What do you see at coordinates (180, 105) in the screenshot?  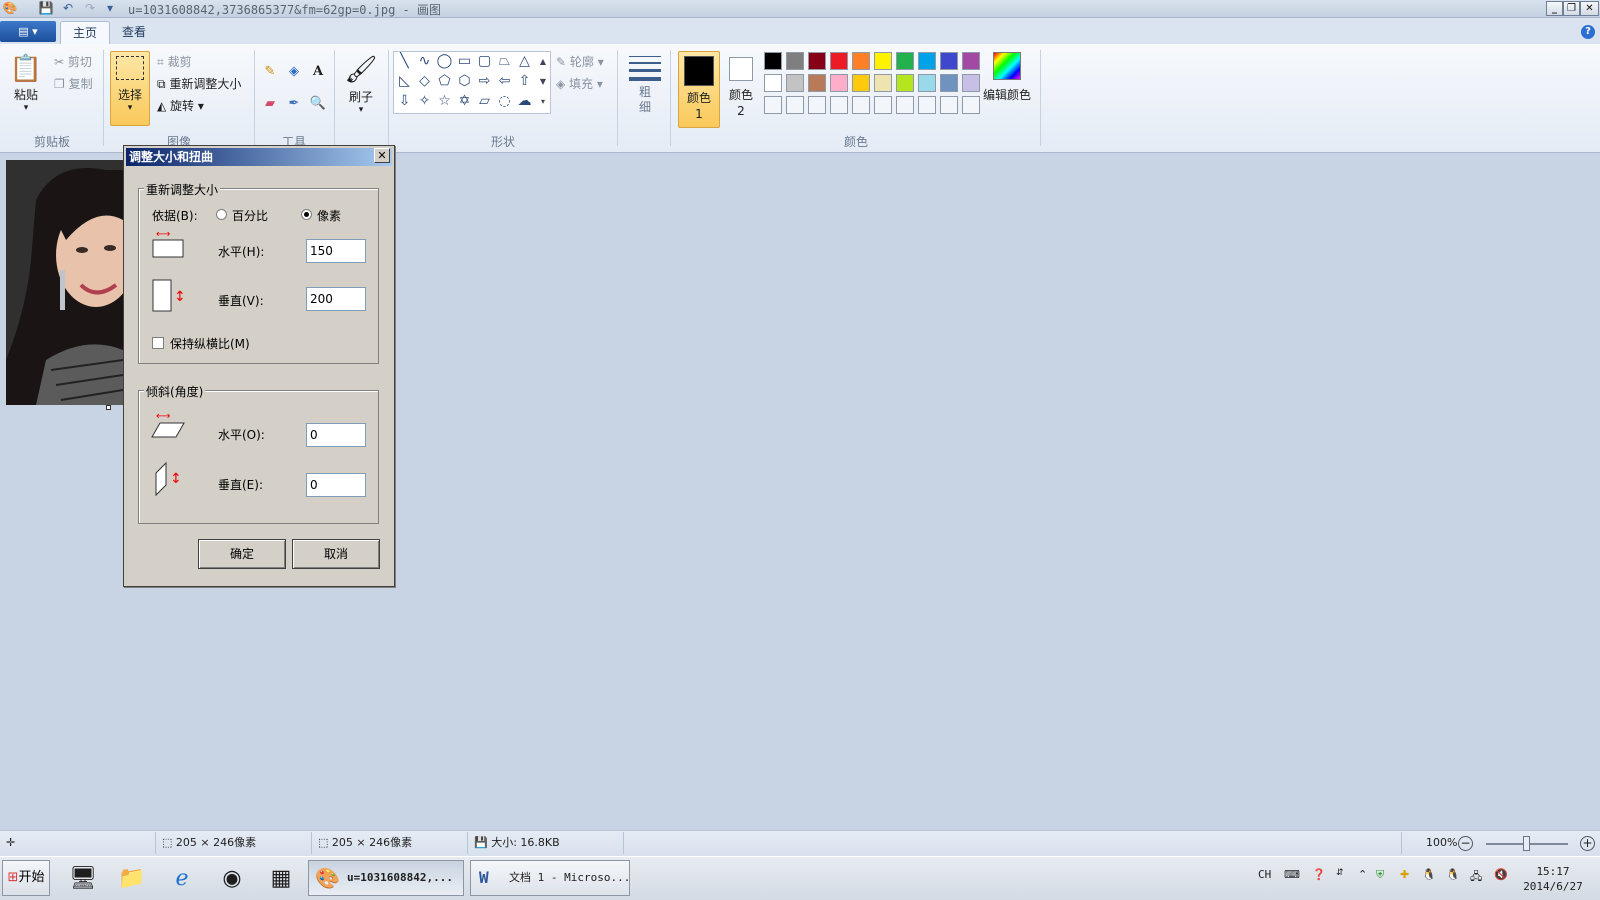 I see `rotate-button: ◭ 旋转 ▾` at bounding box center [180, 105].